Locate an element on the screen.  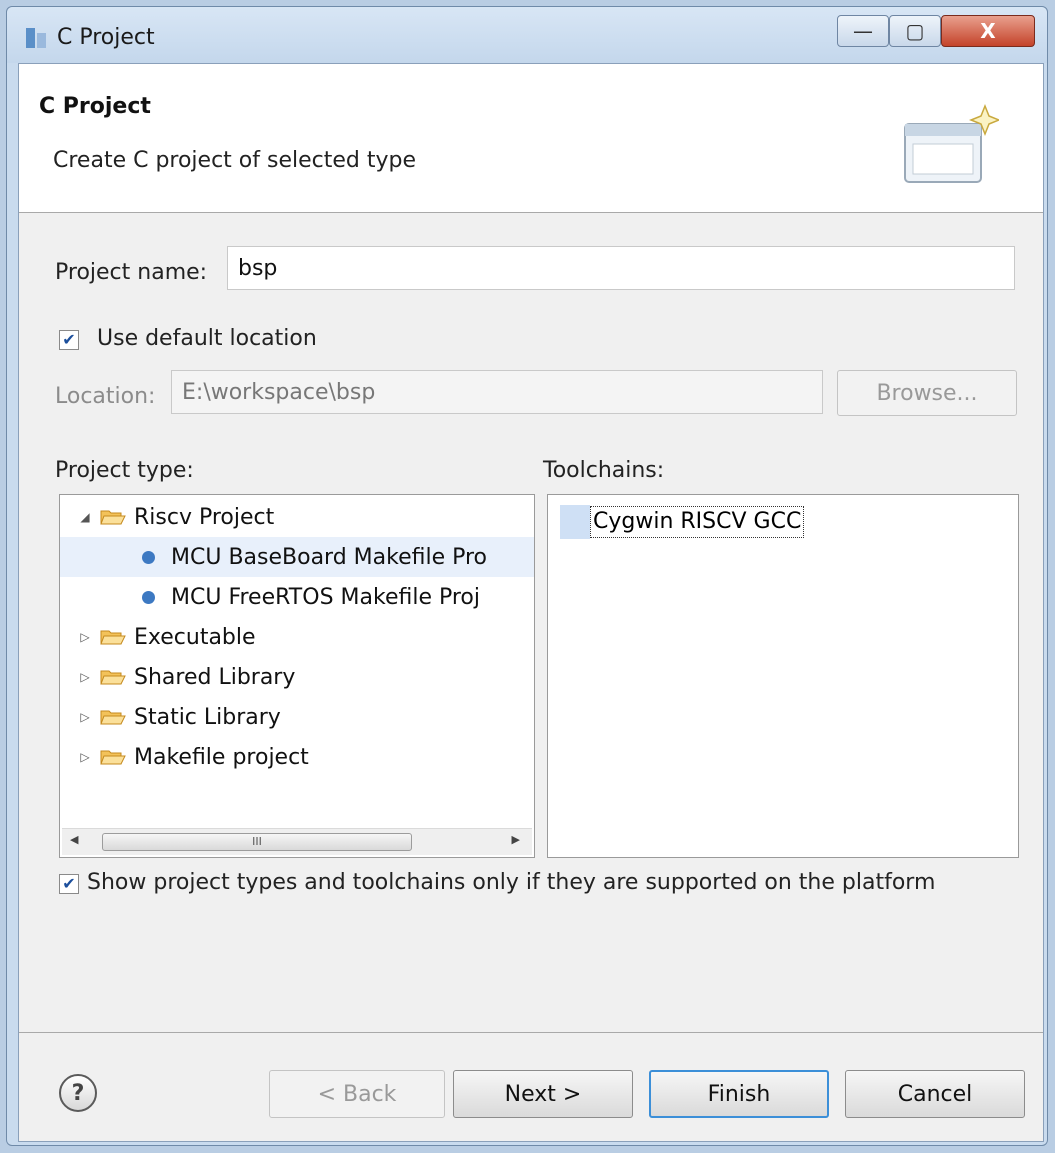
location-input is located at coordinates (497, 392).